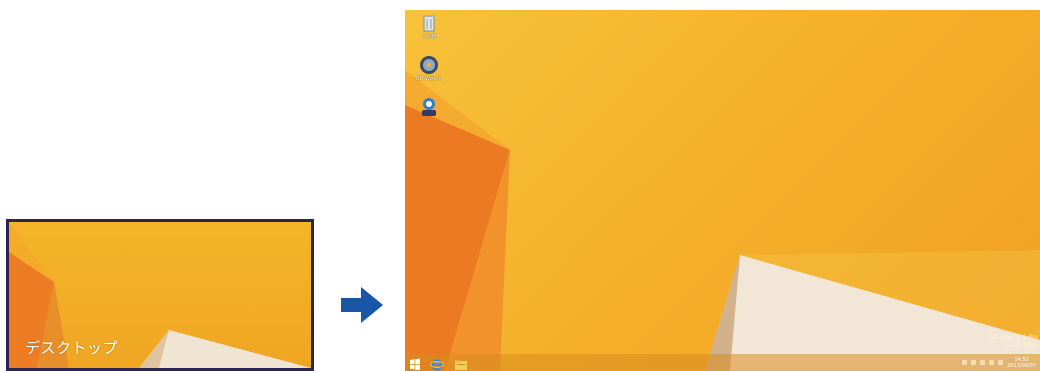 This screenshot has width=1040, height=371. I want to click on desktop-icon-cd-wizard: CD Wizard, so click(429, 68).